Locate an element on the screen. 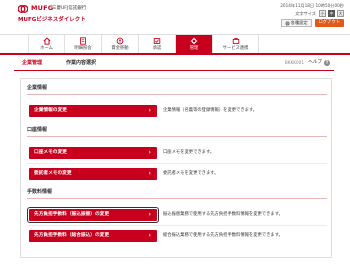 The width and height of the screenshot is (350, 264). settings-button: 各種設定 is located at coordinates (296, 23).